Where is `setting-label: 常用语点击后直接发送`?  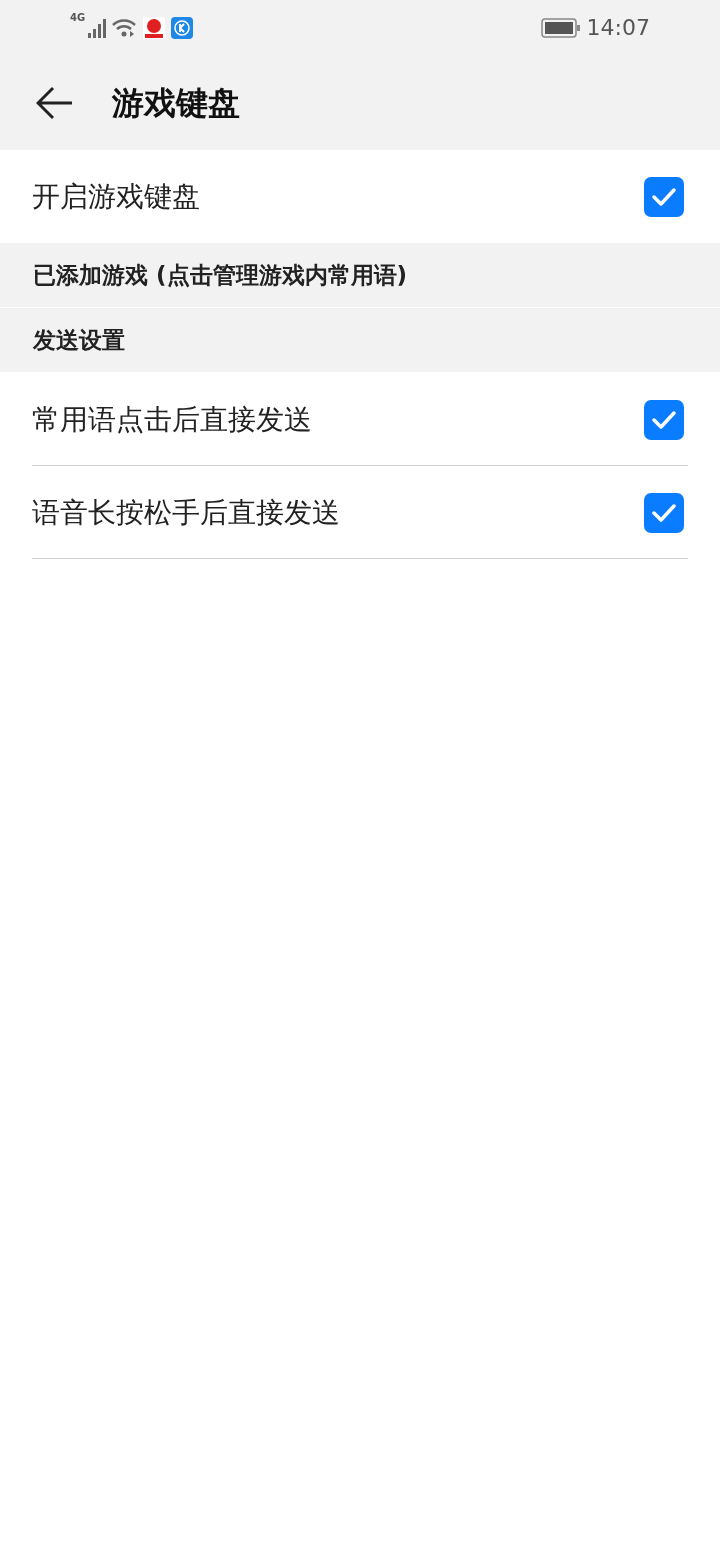
setting-label: 常用语点击后直接发送 is located at coordinates (172, 419).